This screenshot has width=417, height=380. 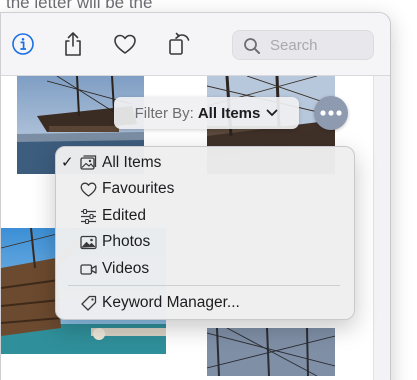 What do you see at coordinates (294, 45) in the screenshot?
I see `search-placeholder: Search` at bounding box center [294, 45].